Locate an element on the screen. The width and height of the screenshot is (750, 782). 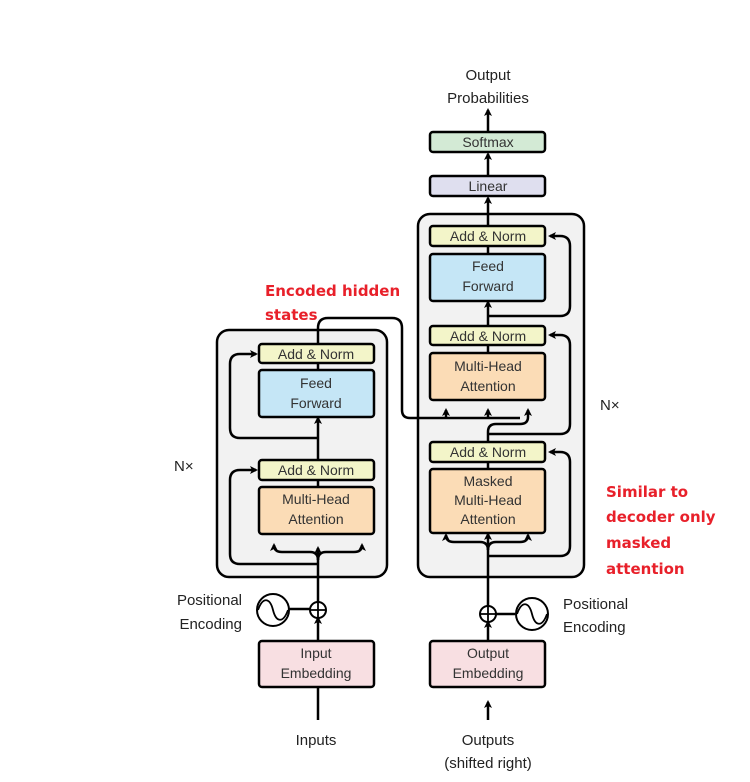
decoder-cross-attn-line2: Attention is located at coordinates (487, 386).